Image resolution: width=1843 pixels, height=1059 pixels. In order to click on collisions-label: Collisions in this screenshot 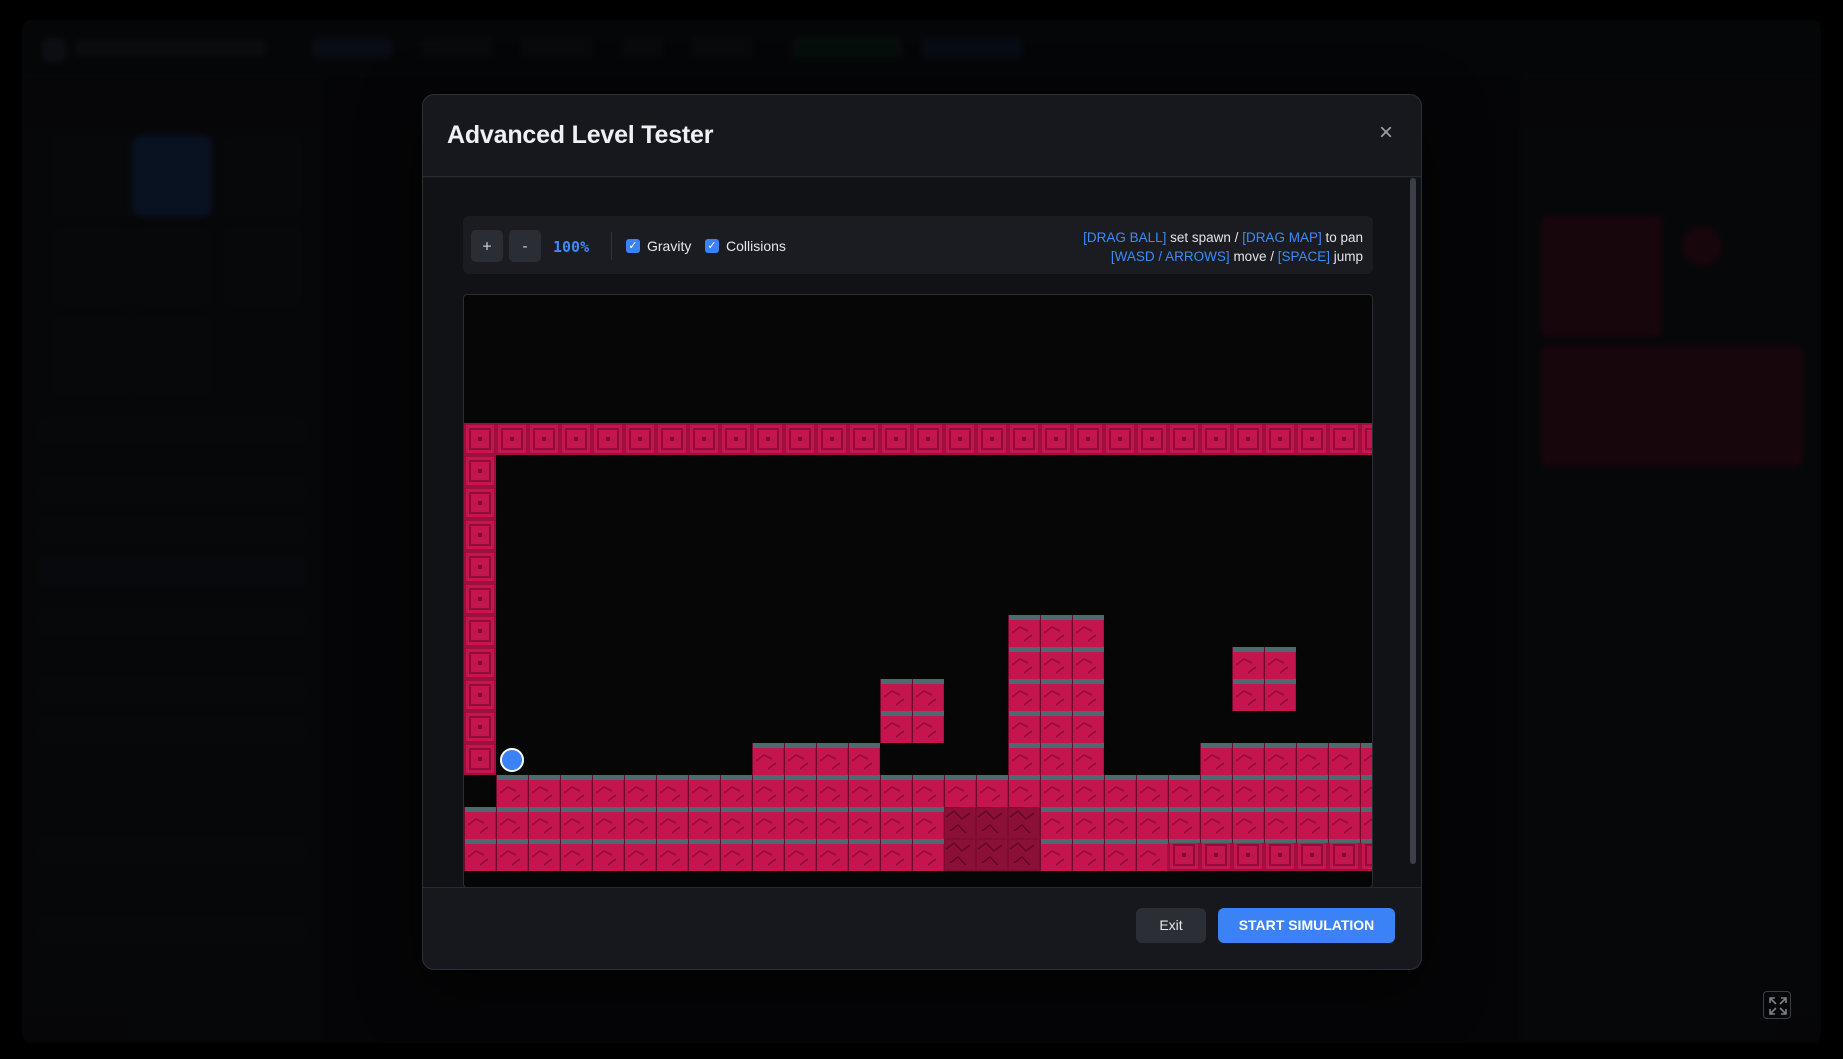, I will do `click(756, 246)`.